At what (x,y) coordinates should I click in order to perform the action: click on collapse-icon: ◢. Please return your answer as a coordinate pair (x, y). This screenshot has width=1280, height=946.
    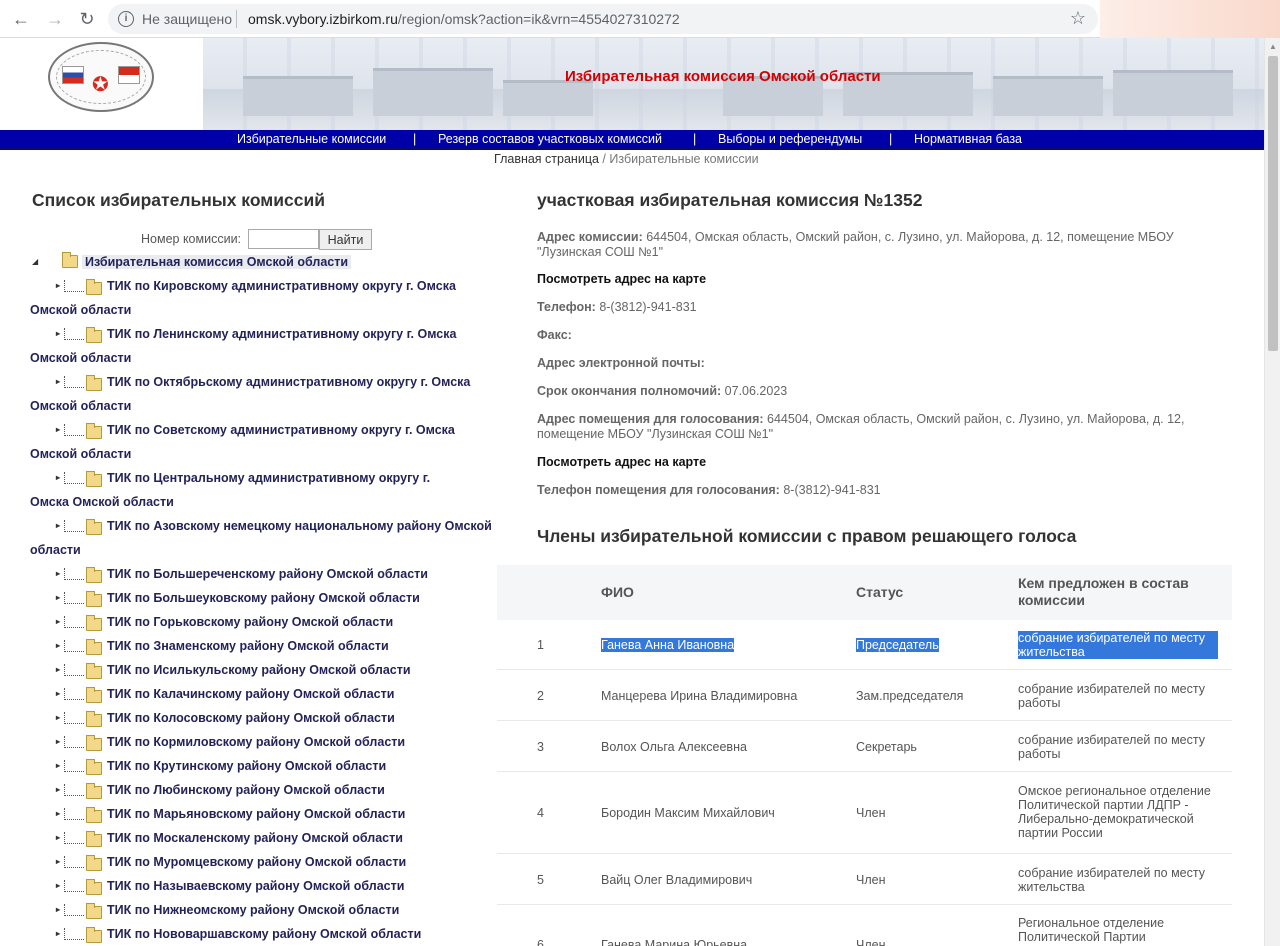
    Looking at the image, I should click on (35, 261).